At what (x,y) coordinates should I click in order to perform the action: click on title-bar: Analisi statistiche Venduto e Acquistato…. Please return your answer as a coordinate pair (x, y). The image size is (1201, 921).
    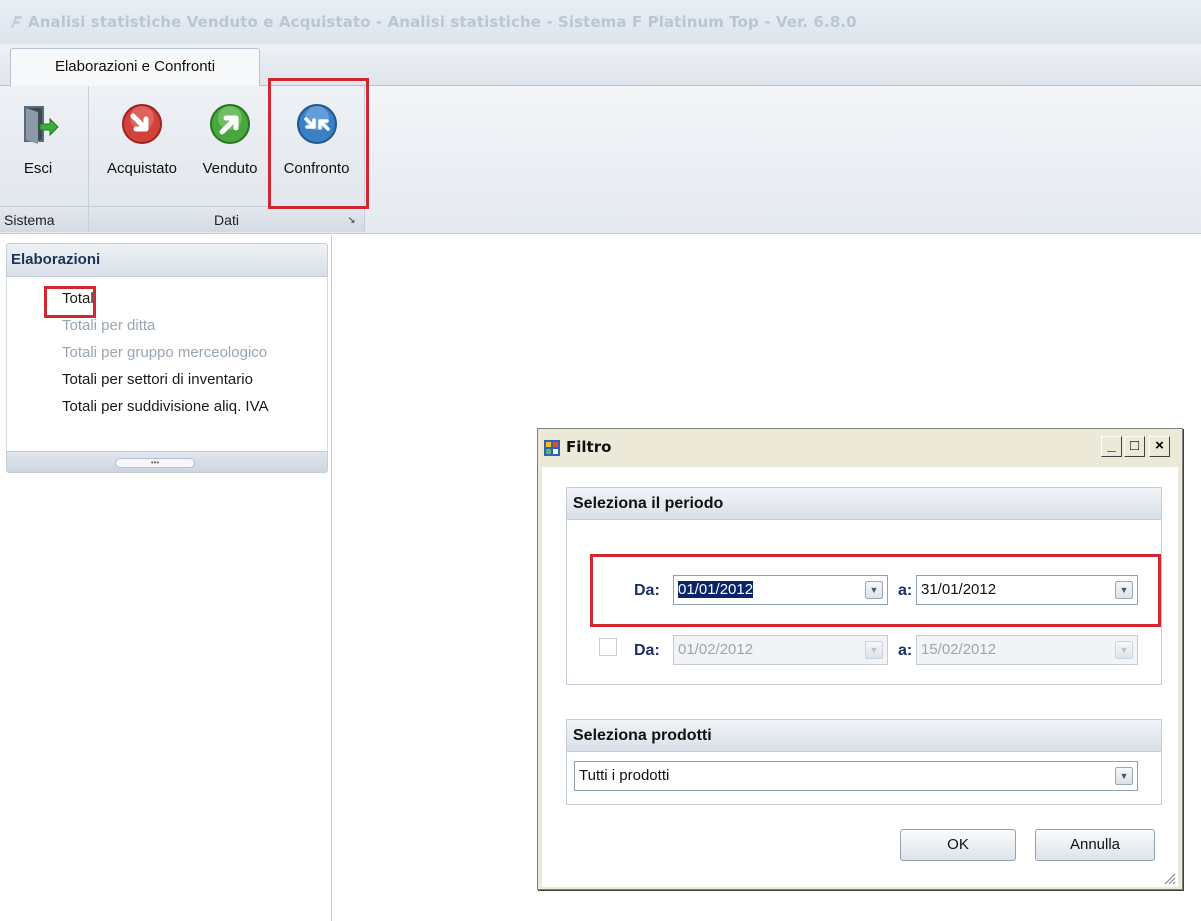
    Looking at the image, I should click on (600, 22).